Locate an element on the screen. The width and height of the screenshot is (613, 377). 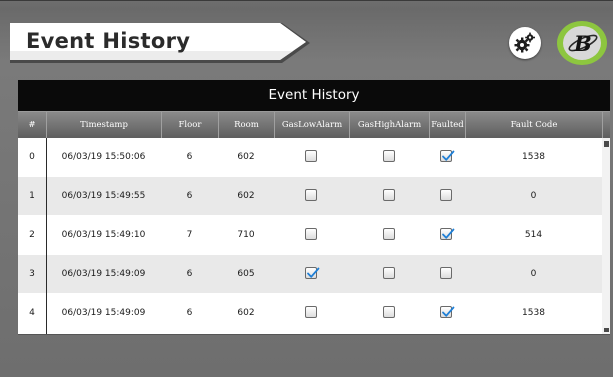
panel-bottom-divider is located at coordinates (314, 334).